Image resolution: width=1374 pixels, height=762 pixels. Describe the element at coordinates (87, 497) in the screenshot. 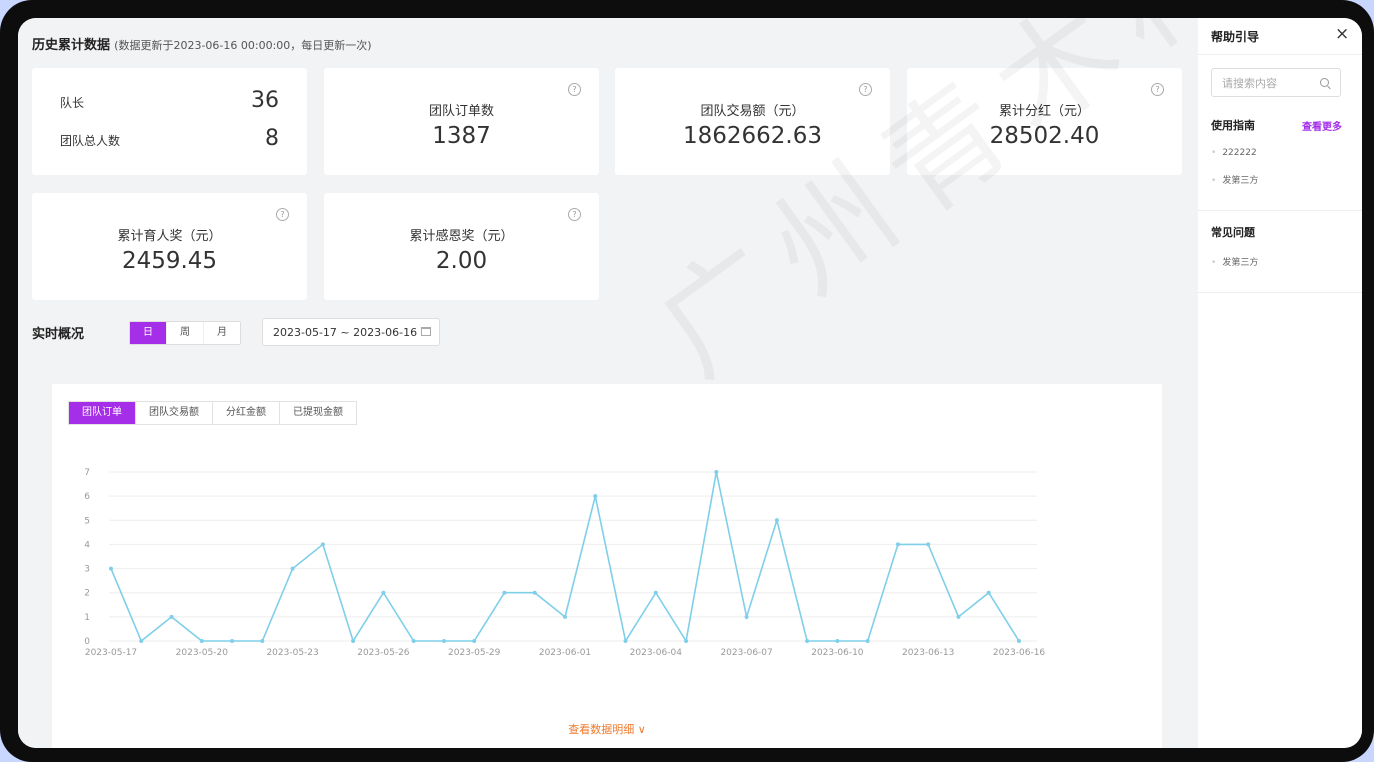

I see `y-tick-label: 6` at that location.